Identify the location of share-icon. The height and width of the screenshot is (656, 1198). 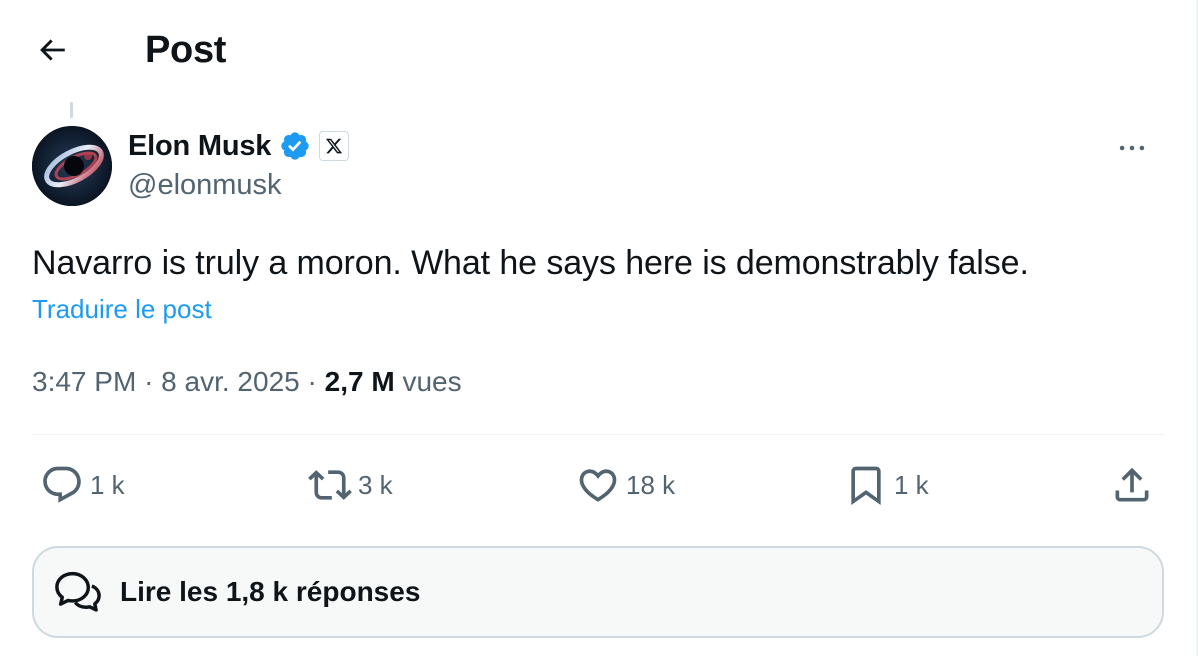
(1132, 484).